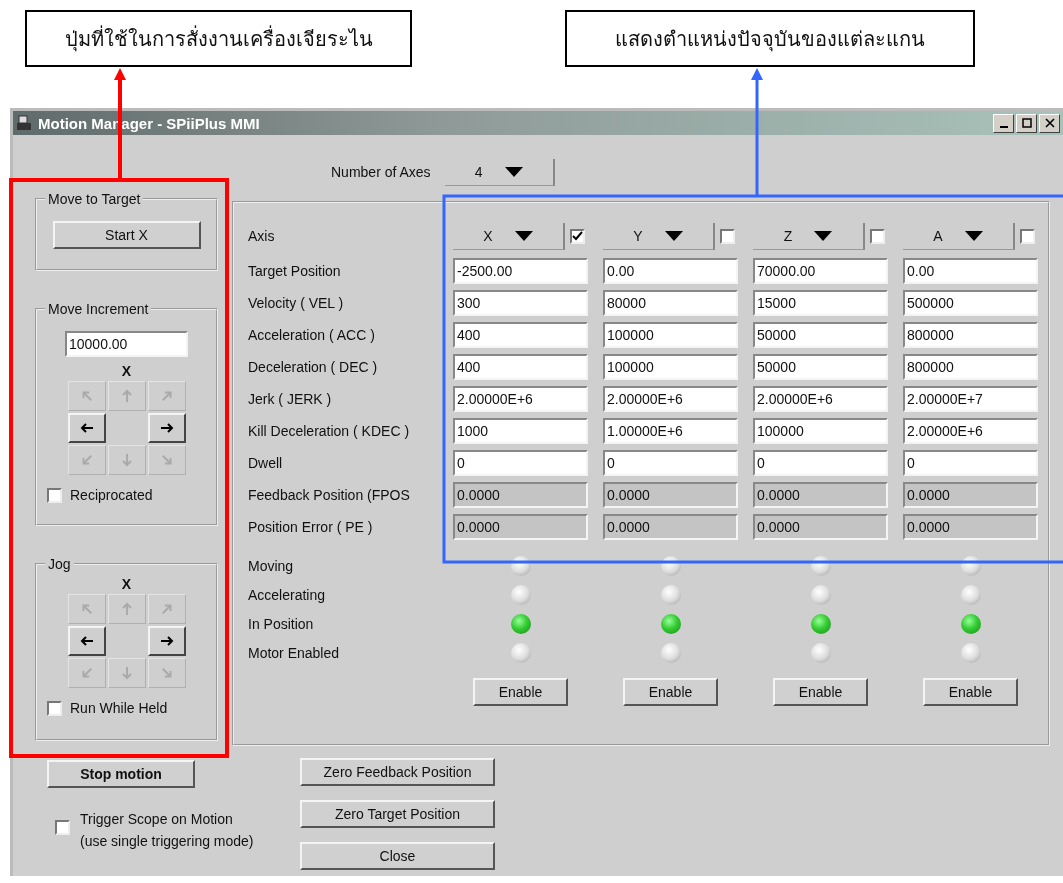  What do you see at coordinates (121, 774) in the screenshot?
I see `stop-motion-button: Stop motion` at bounding box center [121, 774].